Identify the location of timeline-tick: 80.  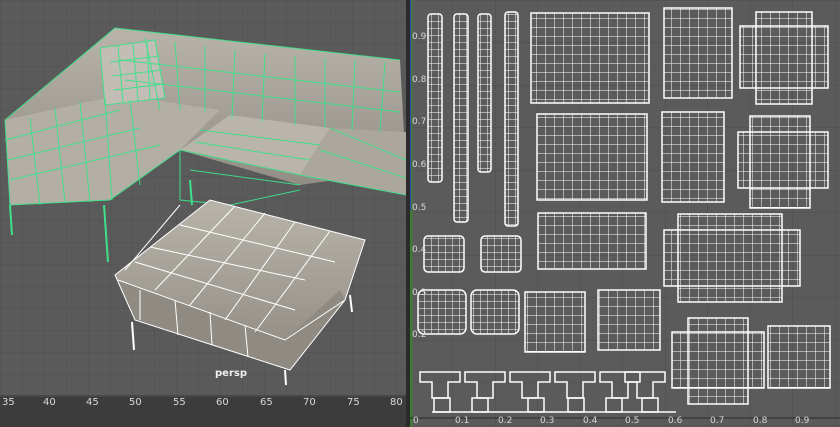
(396, 402).